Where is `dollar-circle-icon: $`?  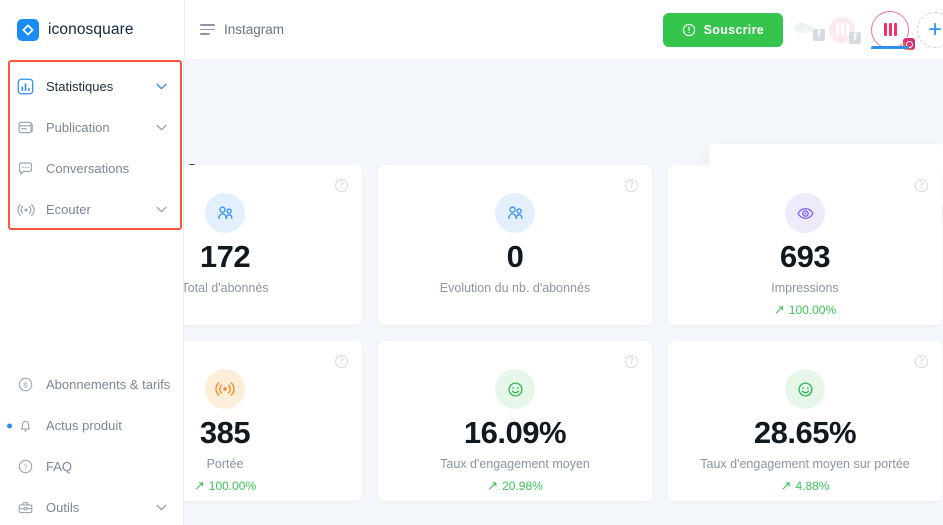 dollar-circle-icon: $ is located at coordinates (25, 384).